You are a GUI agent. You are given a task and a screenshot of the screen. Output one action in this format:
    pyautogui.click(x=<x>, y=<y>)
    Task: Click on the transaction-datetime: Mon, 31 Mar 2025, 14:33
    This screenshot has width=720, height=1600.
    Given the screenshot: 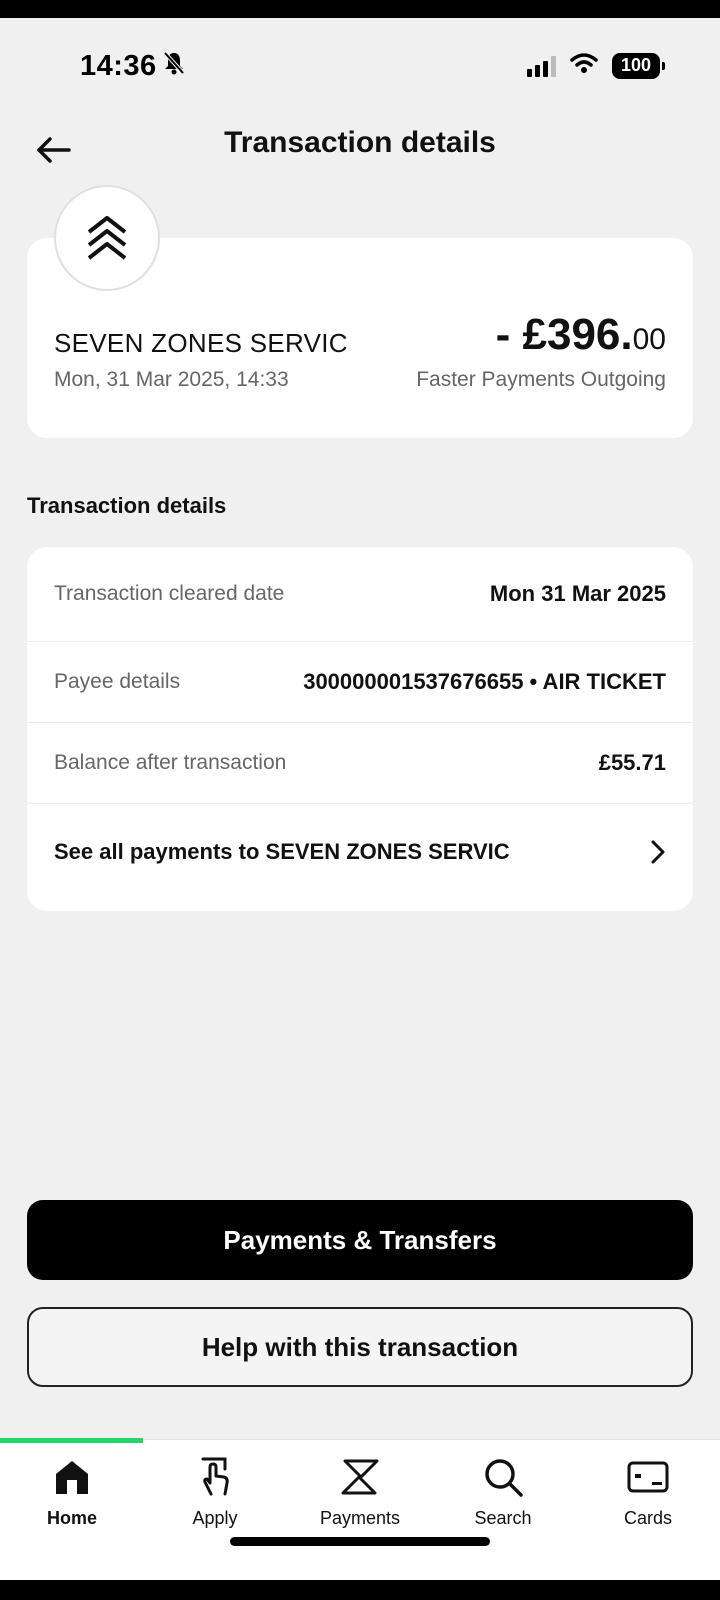 What is the action you would take?
    pyautogui.click(x=171, y=379)
    